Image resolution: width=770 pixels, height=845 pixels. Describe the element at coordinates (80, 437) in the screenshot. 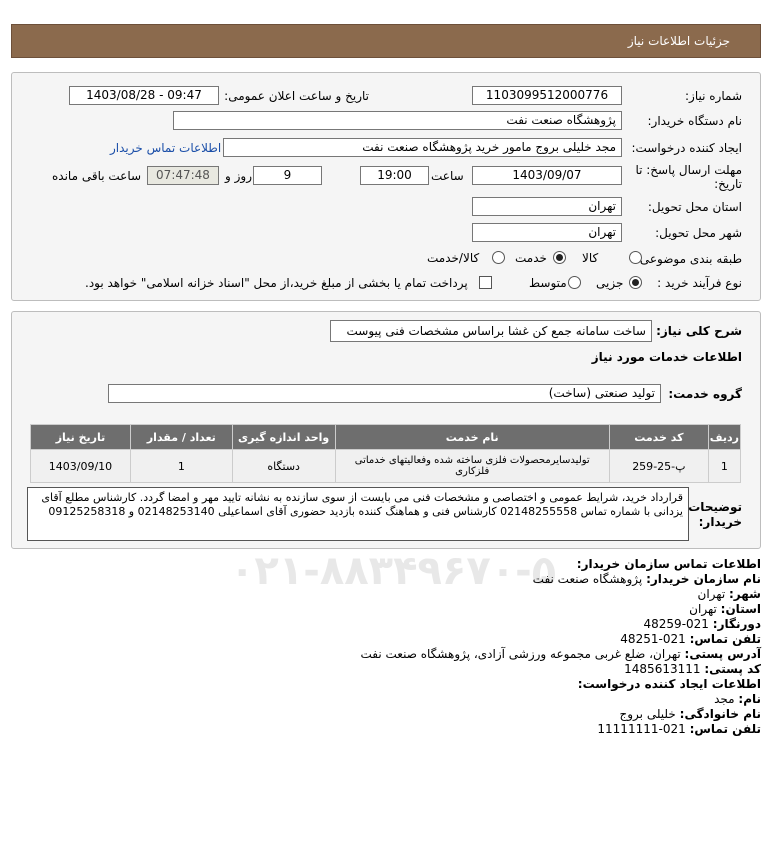

I see `col-date: تاریخ نیاز` at that location.